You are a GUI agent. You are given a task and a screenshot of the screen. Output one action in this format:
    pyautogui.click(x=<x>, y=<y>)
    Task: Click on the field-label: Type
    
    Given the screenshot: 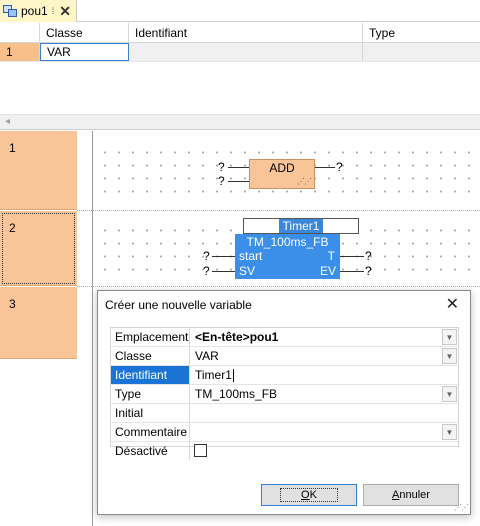 What is the action you would take?
    pyautogui.click(x=150, y=394)
    